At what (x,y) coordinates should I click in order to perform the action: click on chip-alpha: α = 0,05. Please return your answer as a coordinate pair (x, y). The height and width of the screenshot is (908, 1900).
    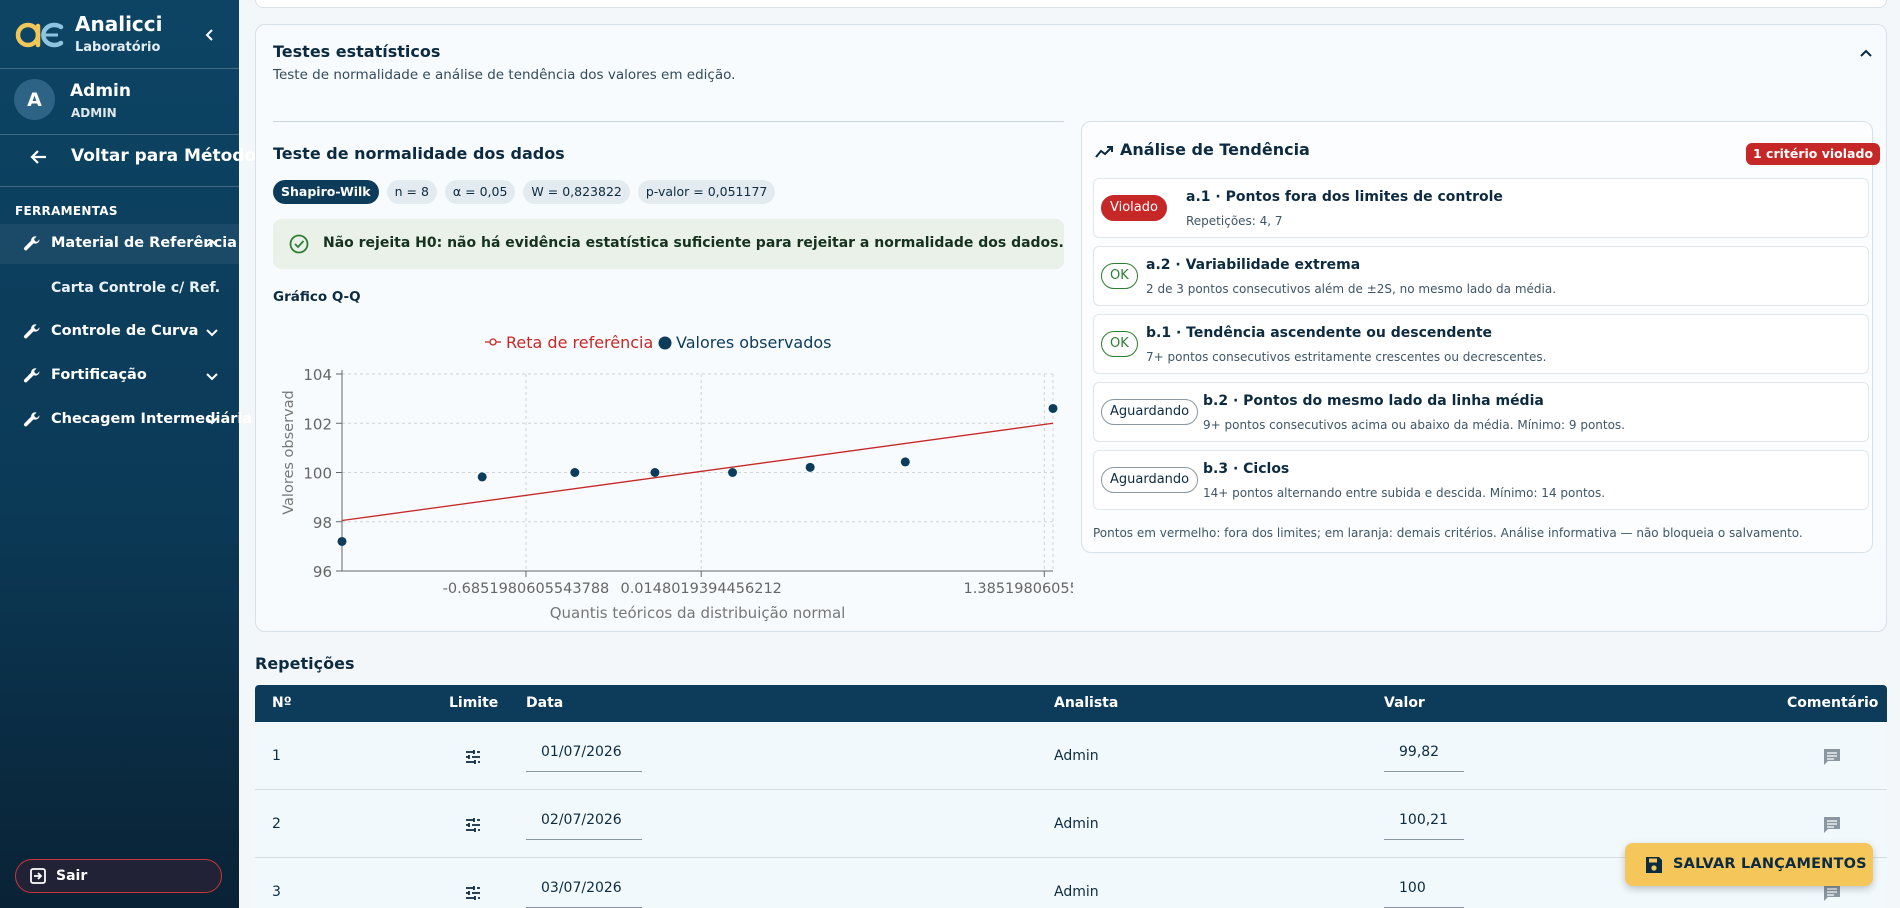
    Looking at the image, I should click on (480, 192).